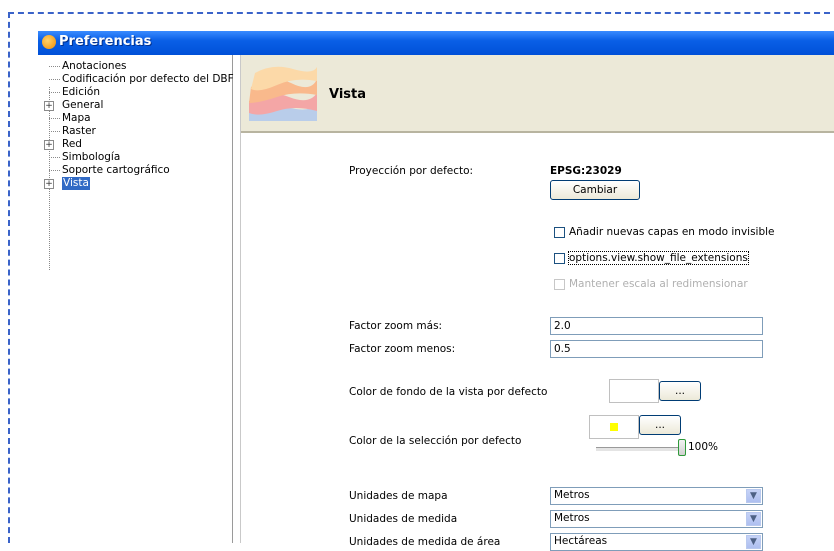  Describe the element at coordinates (76, 118) in the screenshot. I see `tree-item-label: Mapa` at that location.